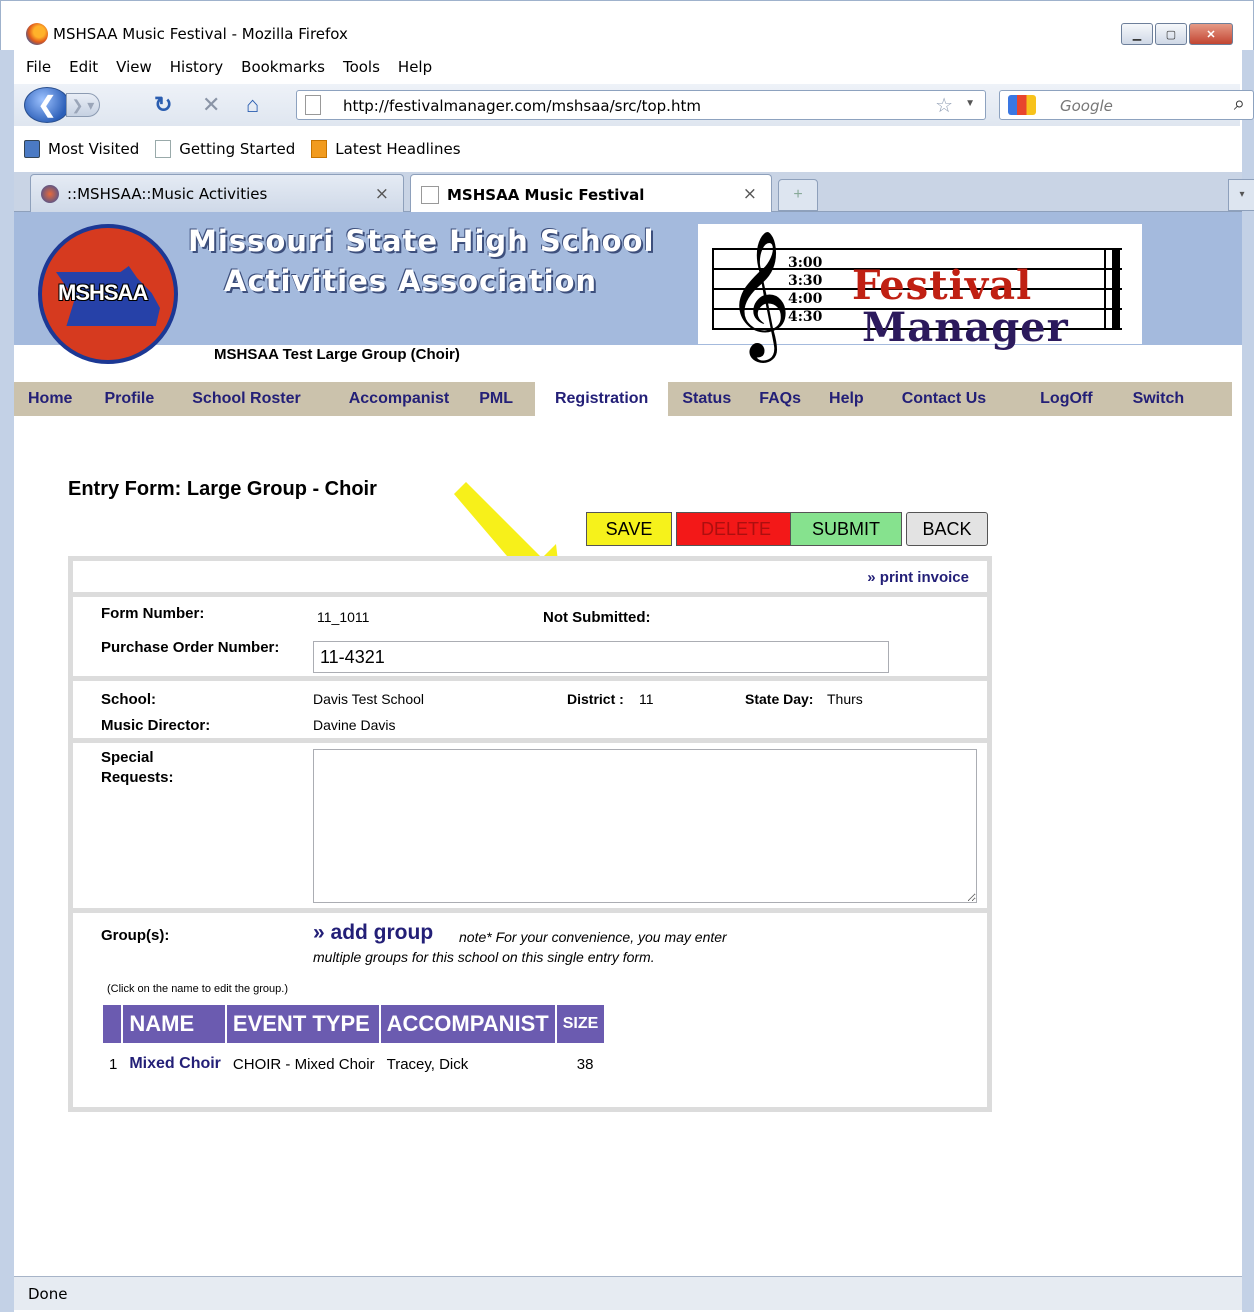 This screenshot has width=1254, height=1312. I want to click on groups-label: Group(s):, so click(135, 935).